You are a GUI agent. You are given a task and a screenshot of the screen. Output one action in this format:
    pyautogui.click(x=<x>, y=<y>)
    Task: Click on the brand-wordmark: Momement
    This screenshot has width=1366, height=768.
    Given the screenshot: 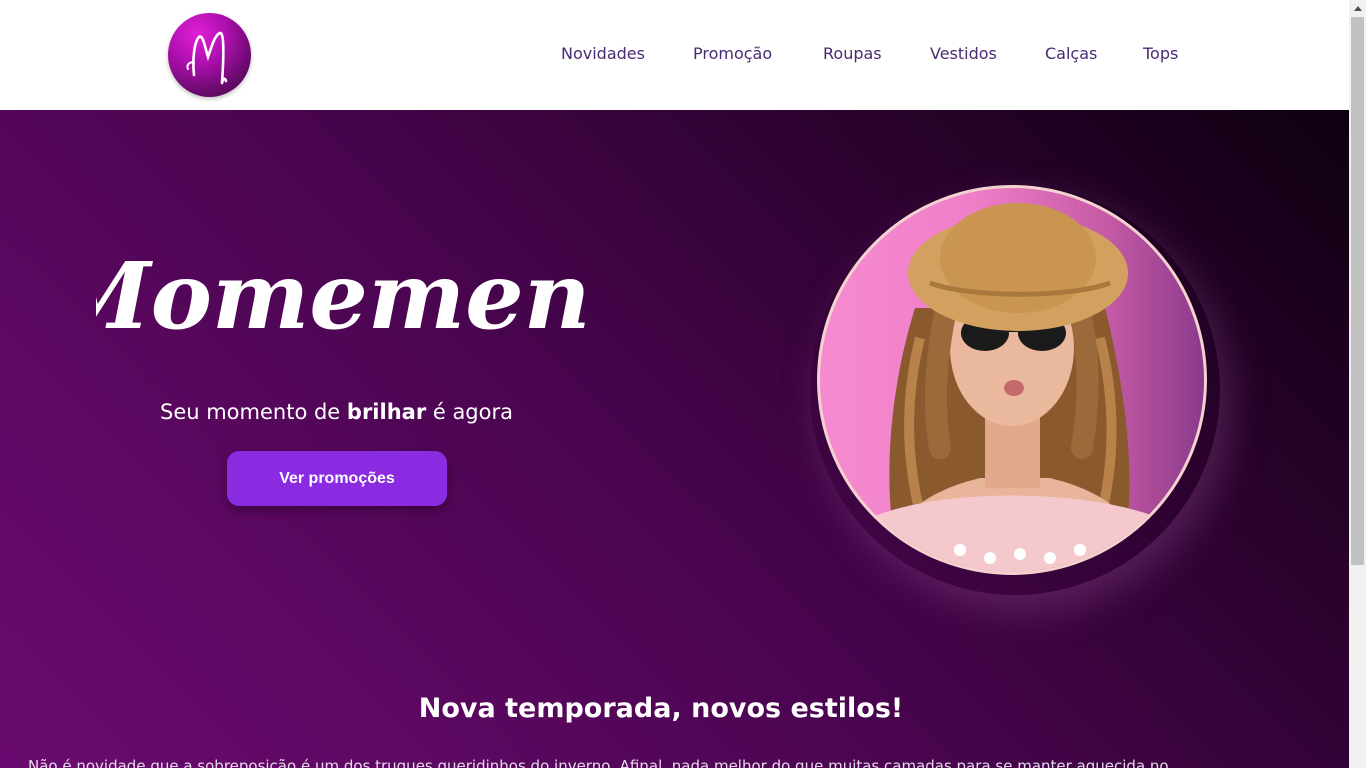 What is the action you would take?
    pyautogui.click(x=339, y=295)
    